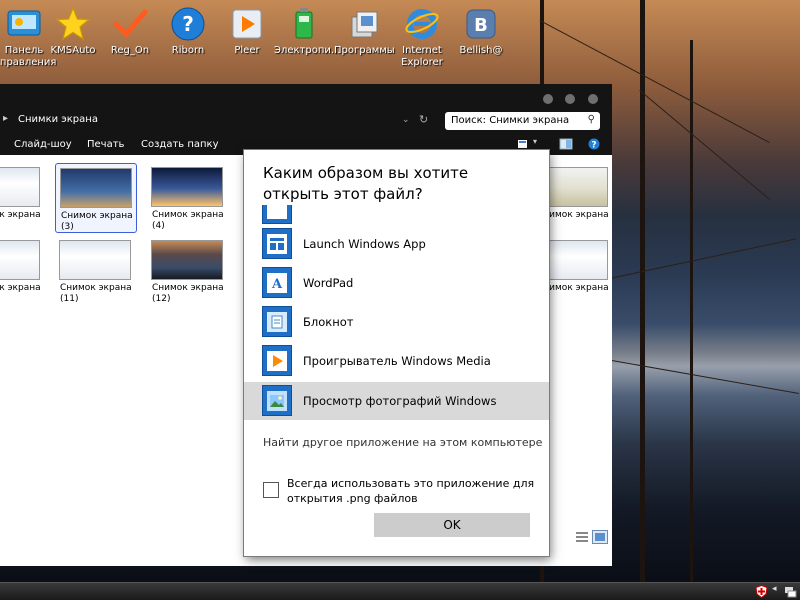 The image size is (800, 600). What do you see at coordinates (69, 299) in the screenshot?
I see `thumbnail-caption-line: (11)` at bounding box center [69, 299].